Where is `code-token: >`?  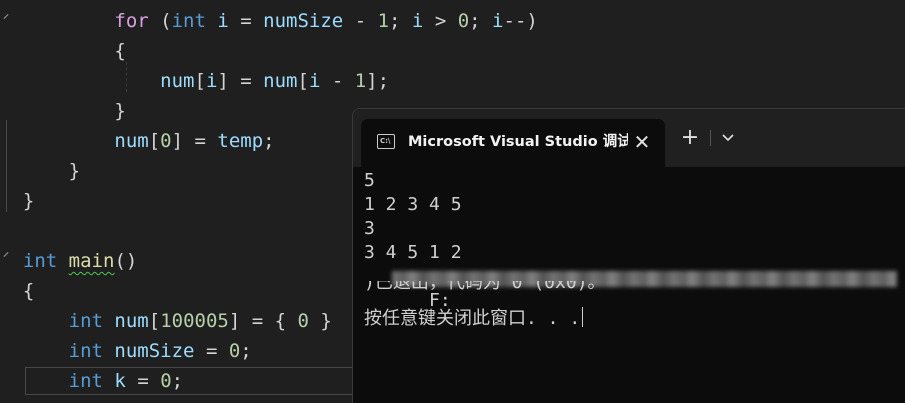 code-token: > is located at coordinates (440, 21).